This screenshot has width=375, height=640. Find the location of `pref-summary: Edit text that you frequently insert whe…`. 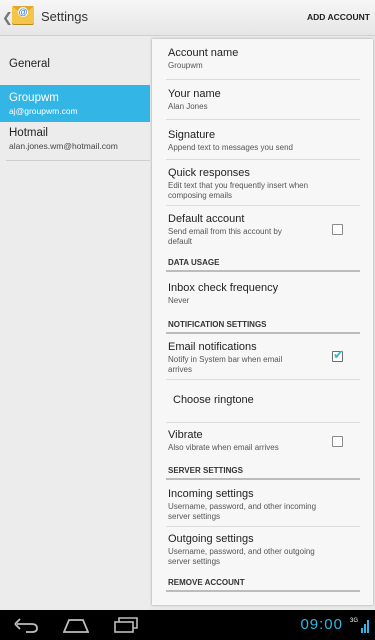

pref-summary: Edit text that you frequently insert whe… is located at coordinates (238, 190).